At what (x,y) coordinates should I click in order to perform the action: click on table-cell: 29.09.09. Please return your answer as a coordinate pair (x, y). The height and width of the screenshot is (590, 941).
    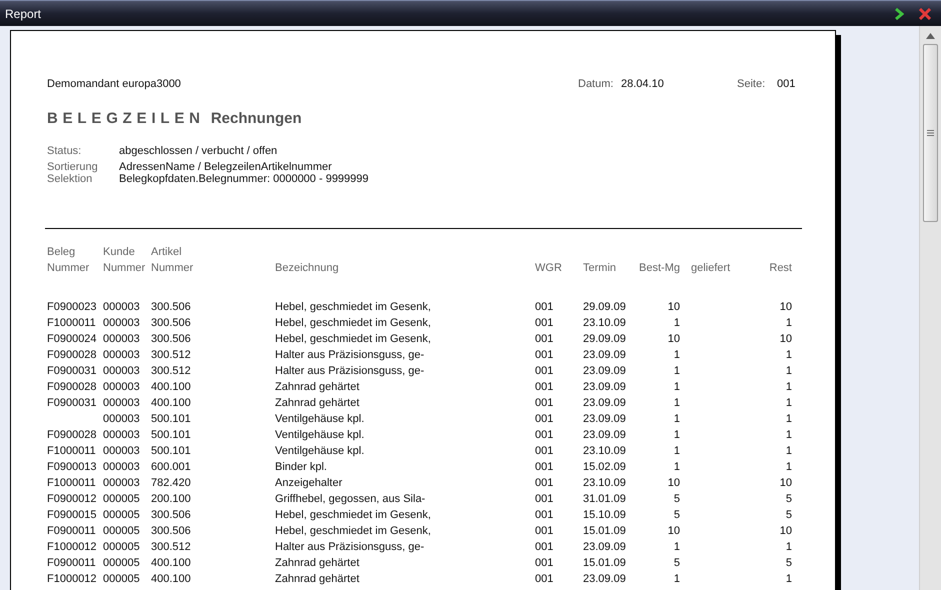
    Looking at the image, I should click on (604, 339).